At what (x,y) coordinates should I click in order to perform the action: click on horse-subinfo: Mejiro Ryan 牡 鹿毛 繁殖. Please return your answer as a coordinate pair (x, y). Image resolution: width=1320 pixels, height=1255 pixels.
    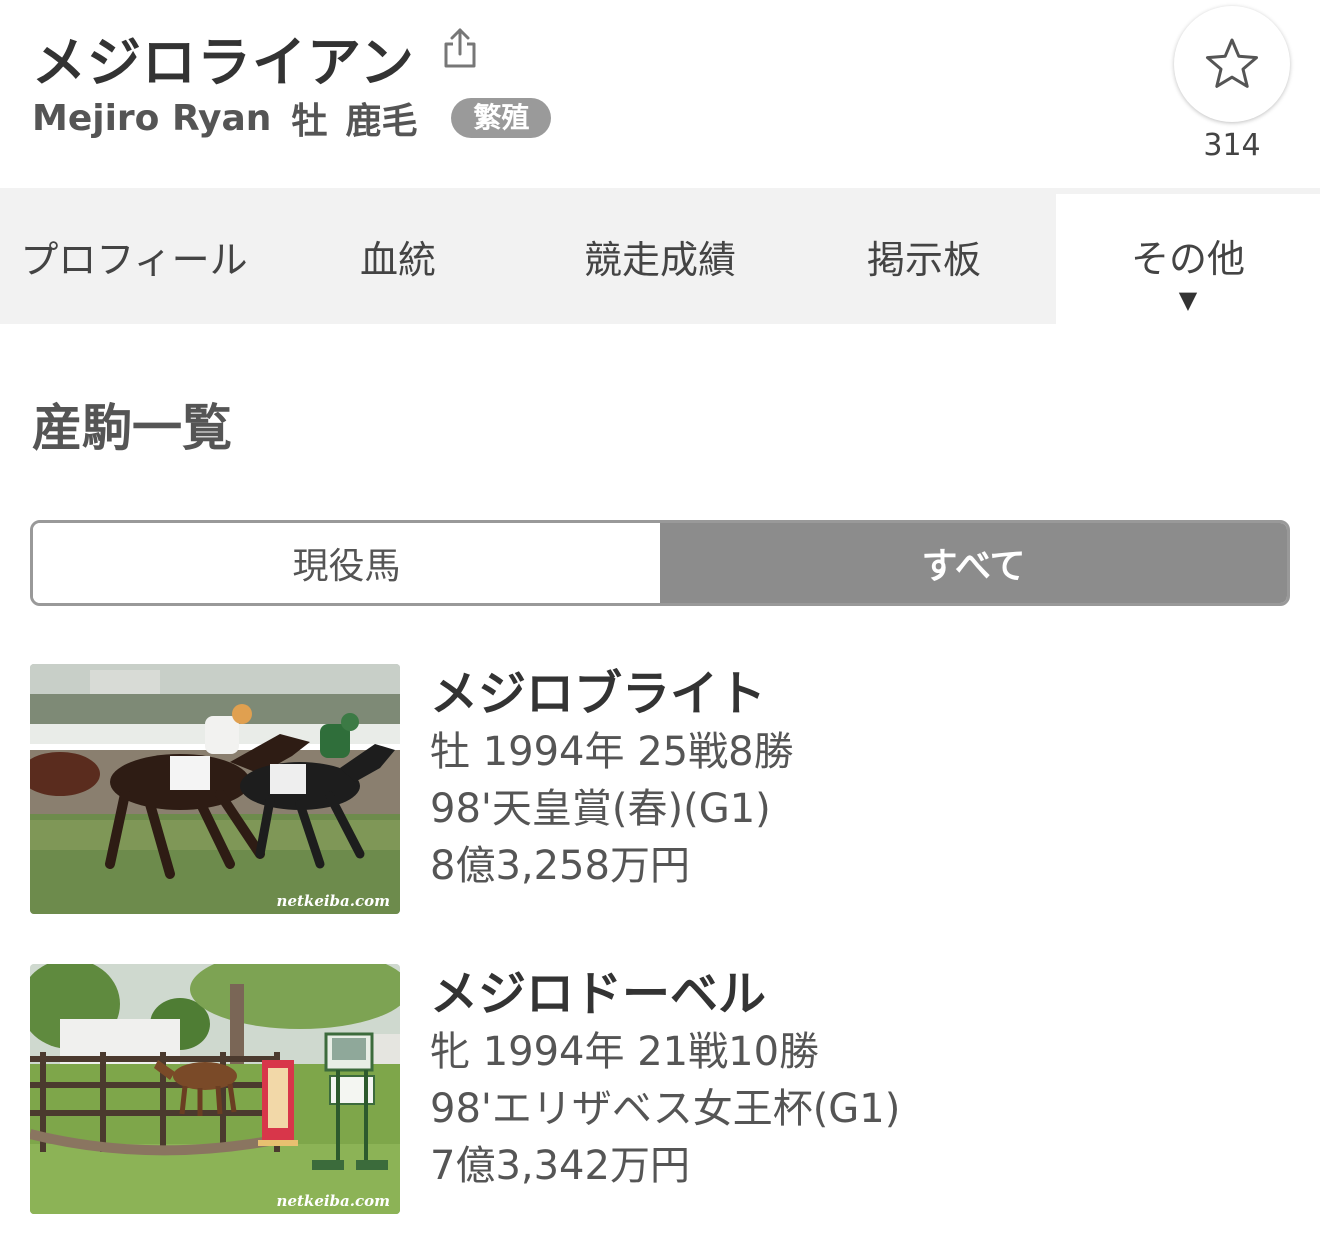
    Looking at the image, I should click on (292, 119).